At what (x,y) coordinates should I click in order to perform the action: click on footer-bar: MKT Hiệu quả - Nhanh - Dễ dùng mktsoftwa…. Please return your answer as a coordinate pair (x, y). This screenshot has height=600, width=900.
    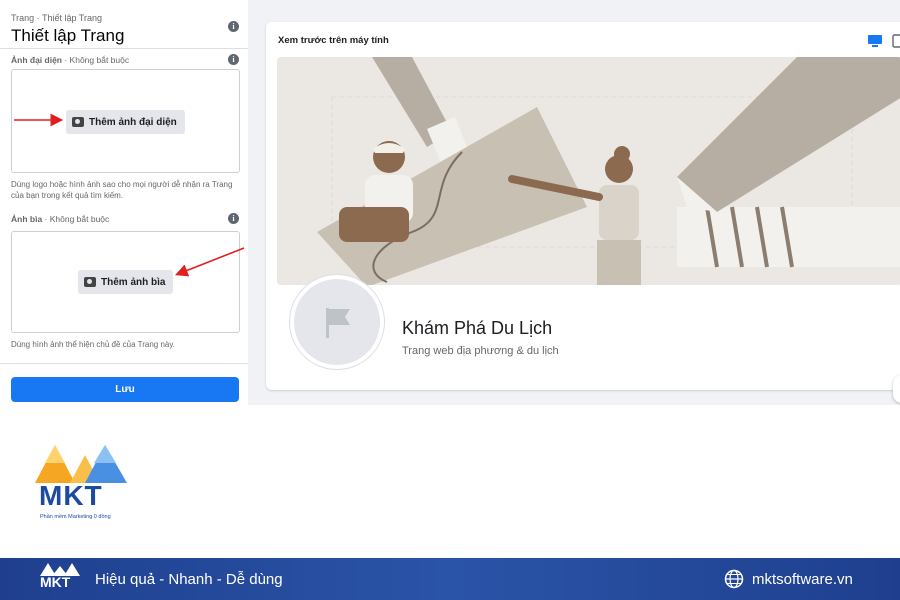
    Looking at the image, I should click on (450, 579).